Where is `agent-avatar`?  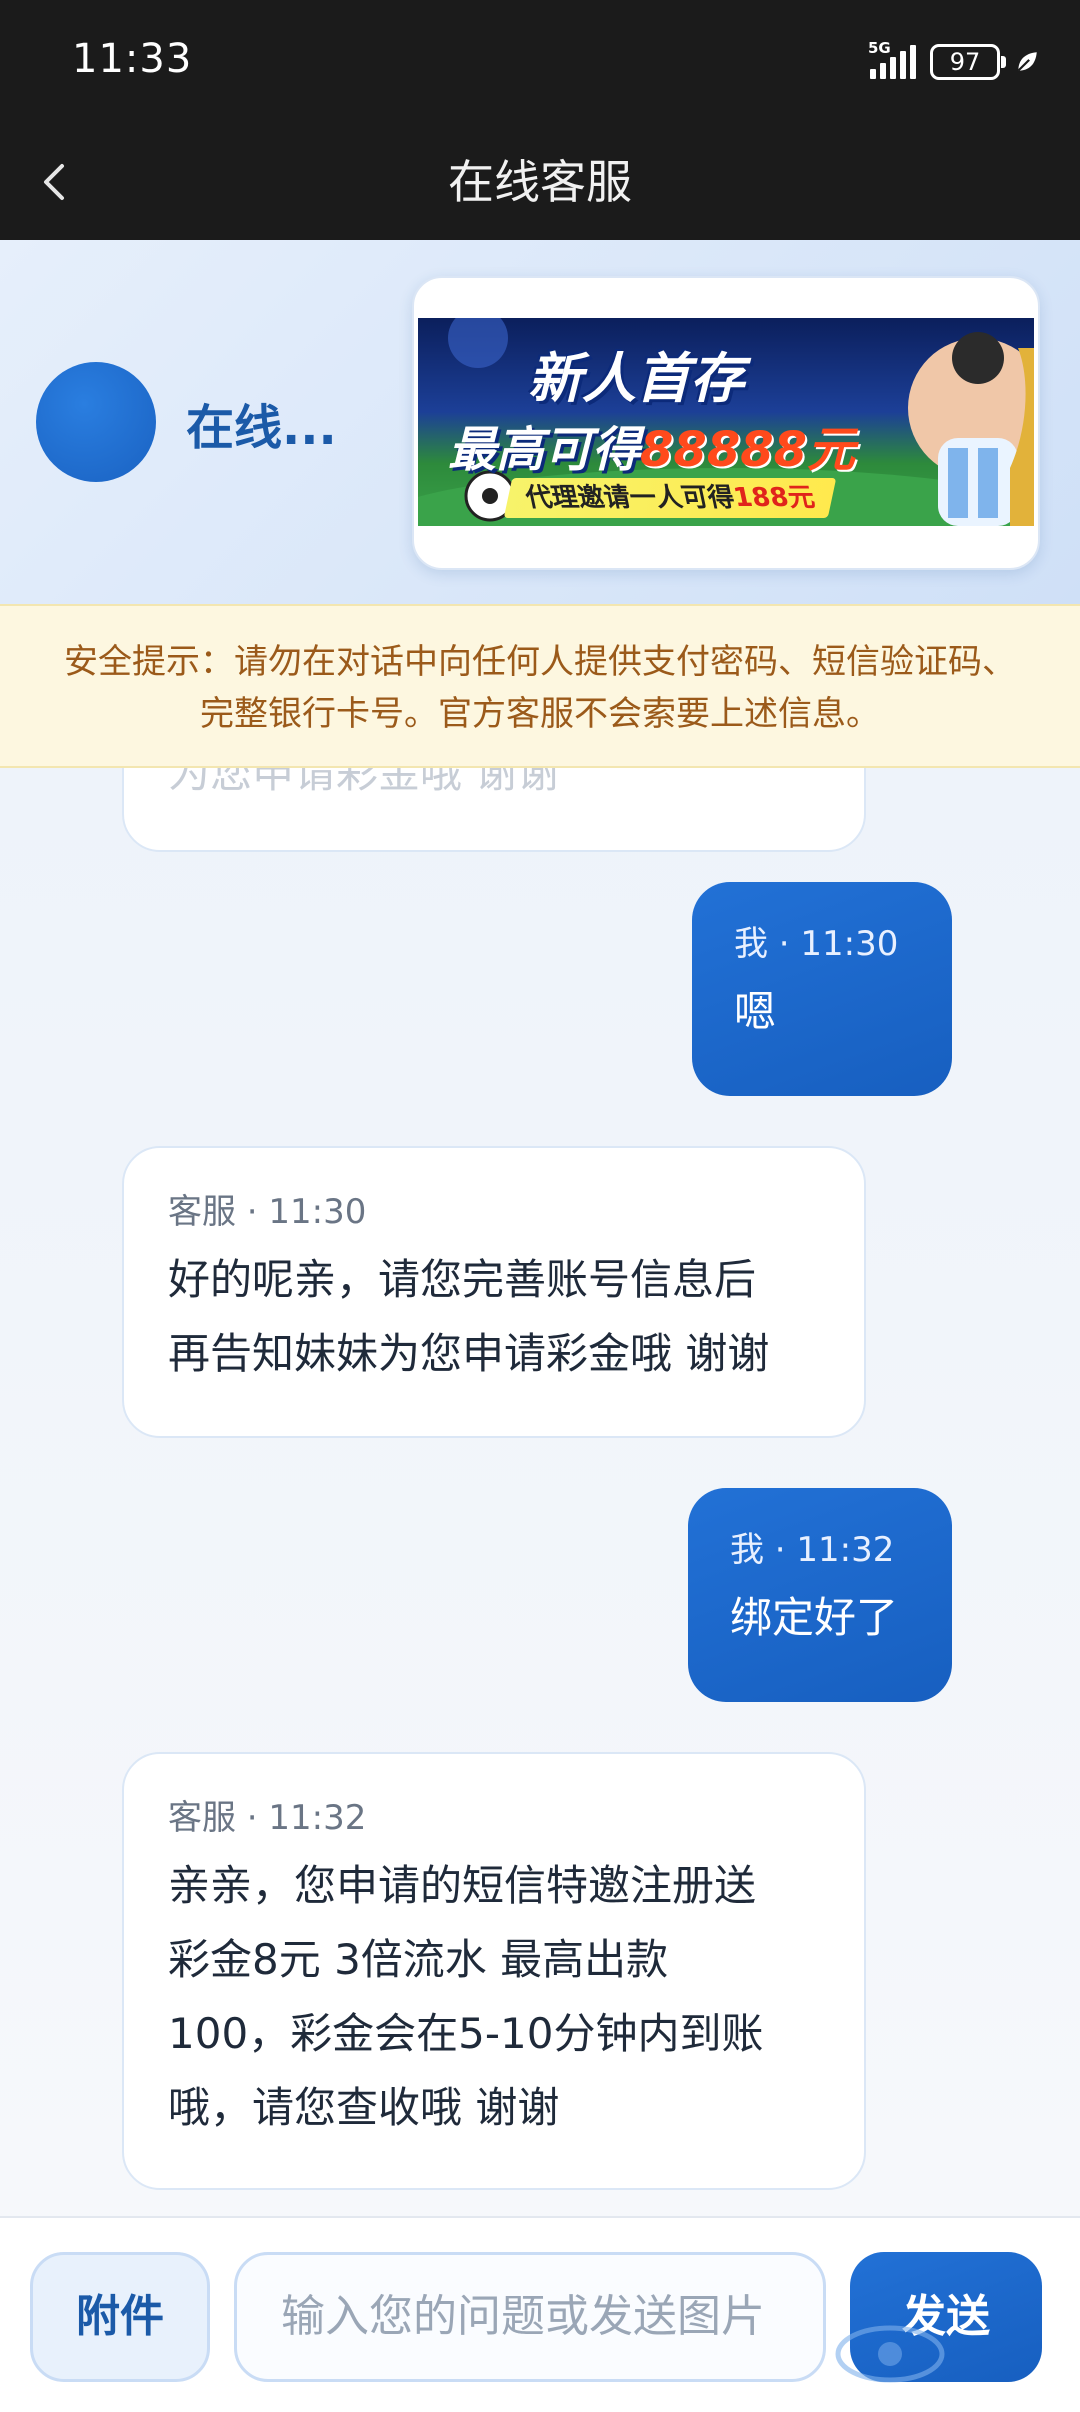 agent-avatar is located at coordinates (96, 422).